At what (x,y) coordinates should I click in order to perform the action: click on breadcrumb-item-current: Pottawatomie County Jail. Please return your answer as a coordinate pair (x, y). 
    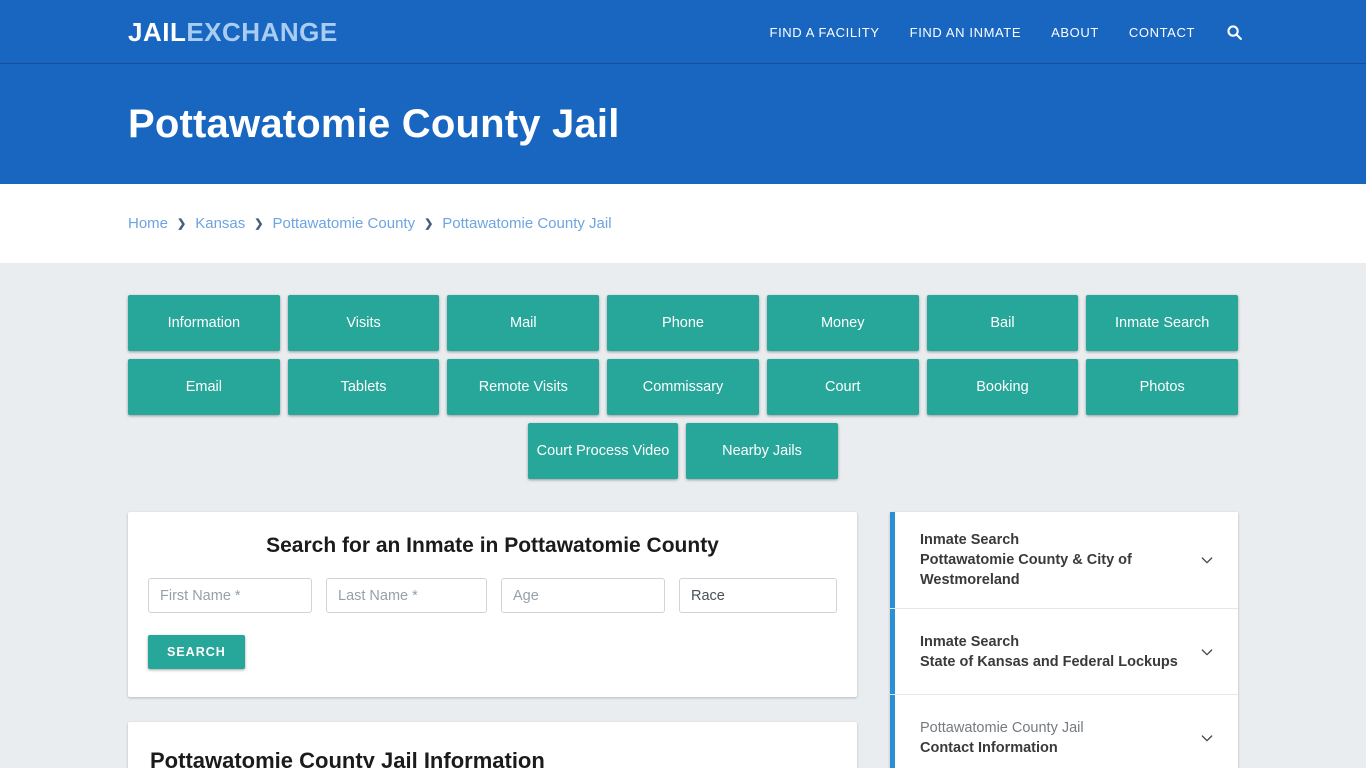
    Looking at the image, I should click on (526, 223).